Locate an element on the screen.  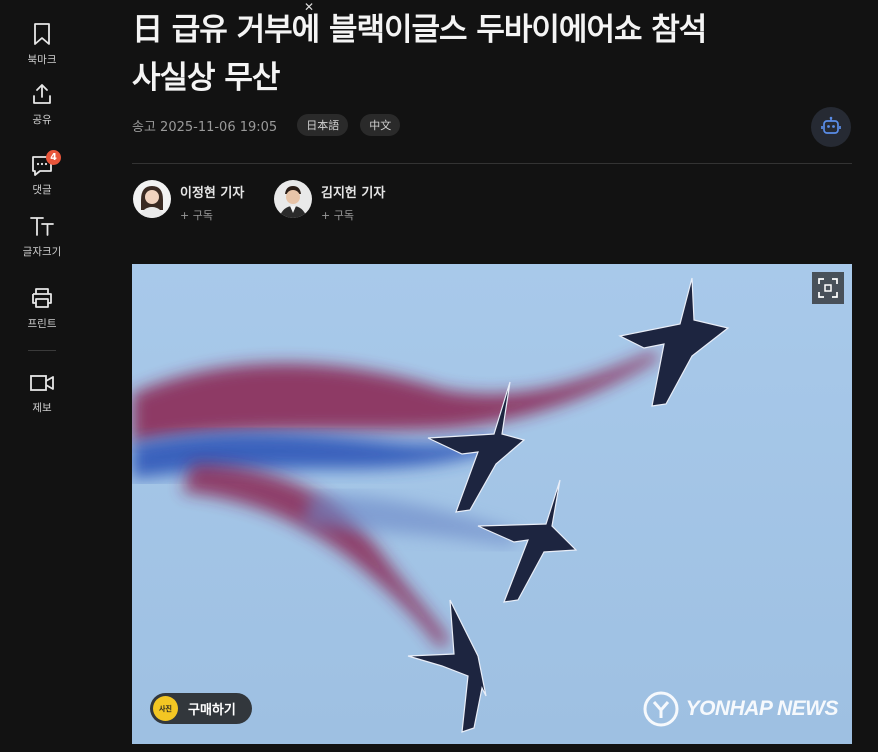
print-button: 프린트 is located at coordinates (42, 308).